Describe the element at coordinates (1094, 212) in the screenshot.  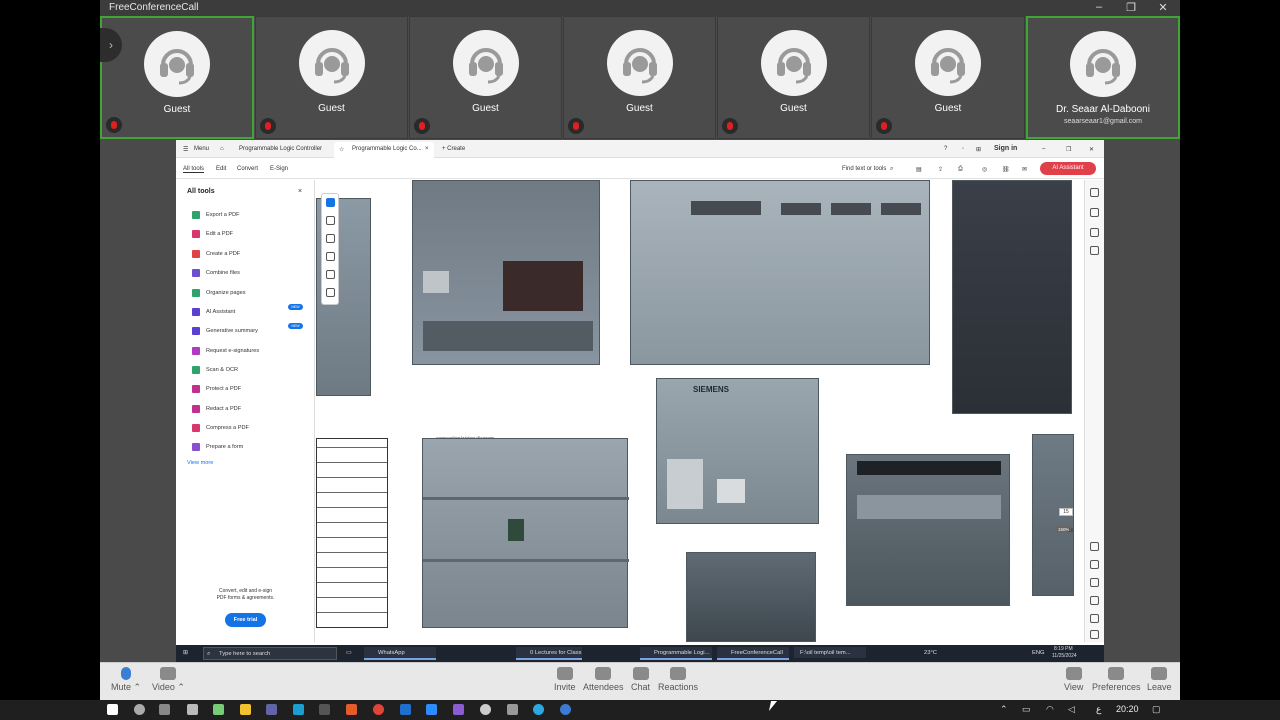
I see `properties-icon` at that location.